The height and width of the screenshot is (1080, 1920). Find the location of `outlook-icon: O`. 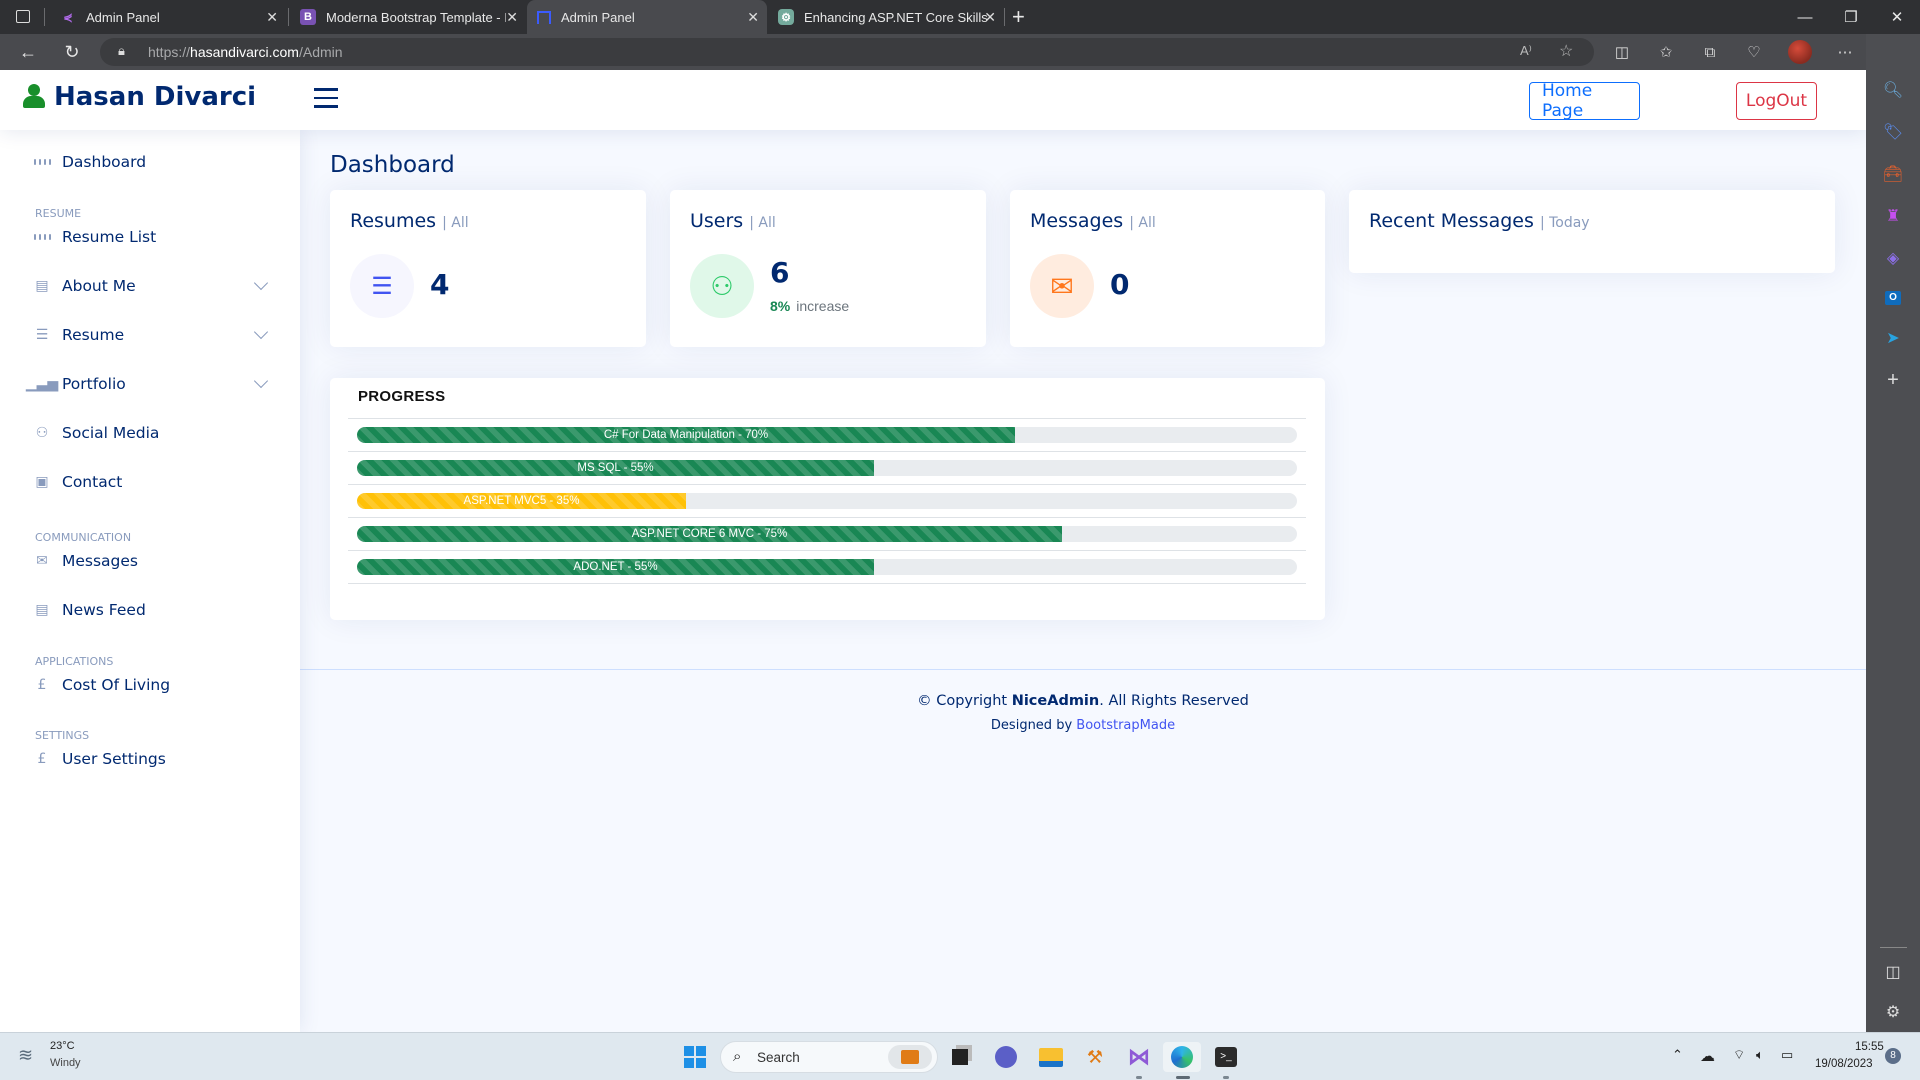

outlook-icon: O is located at coordinates (1893, 298).